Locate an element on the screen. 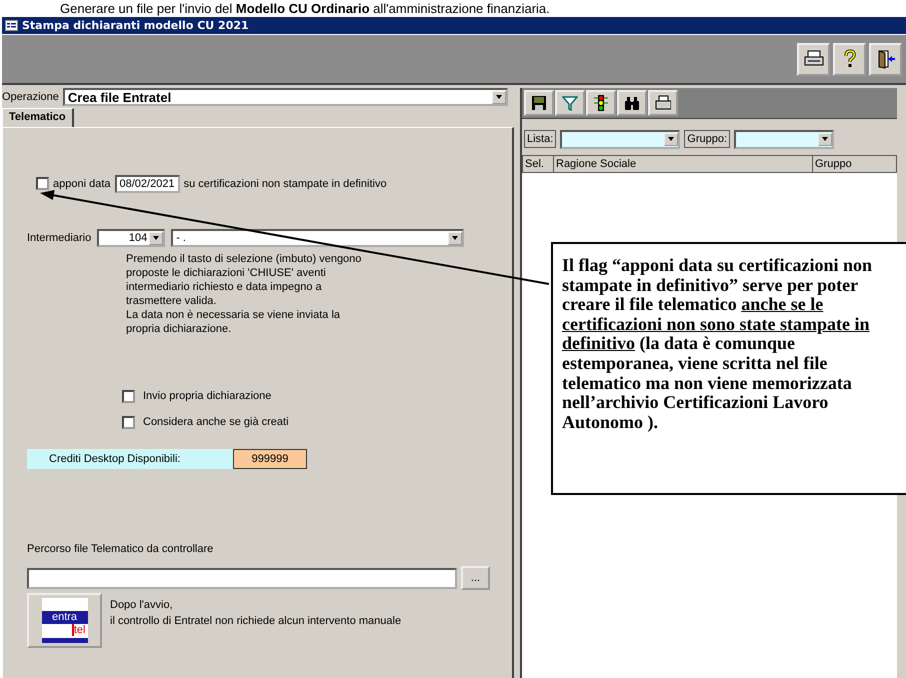  status-button is located at coordinates (601, 103).